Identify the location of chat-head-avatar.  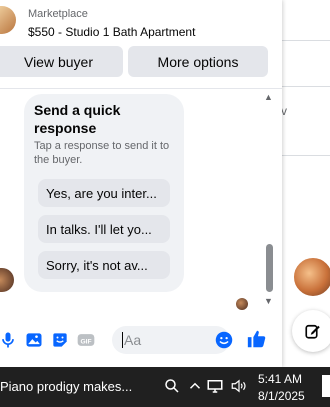
(311, 277).